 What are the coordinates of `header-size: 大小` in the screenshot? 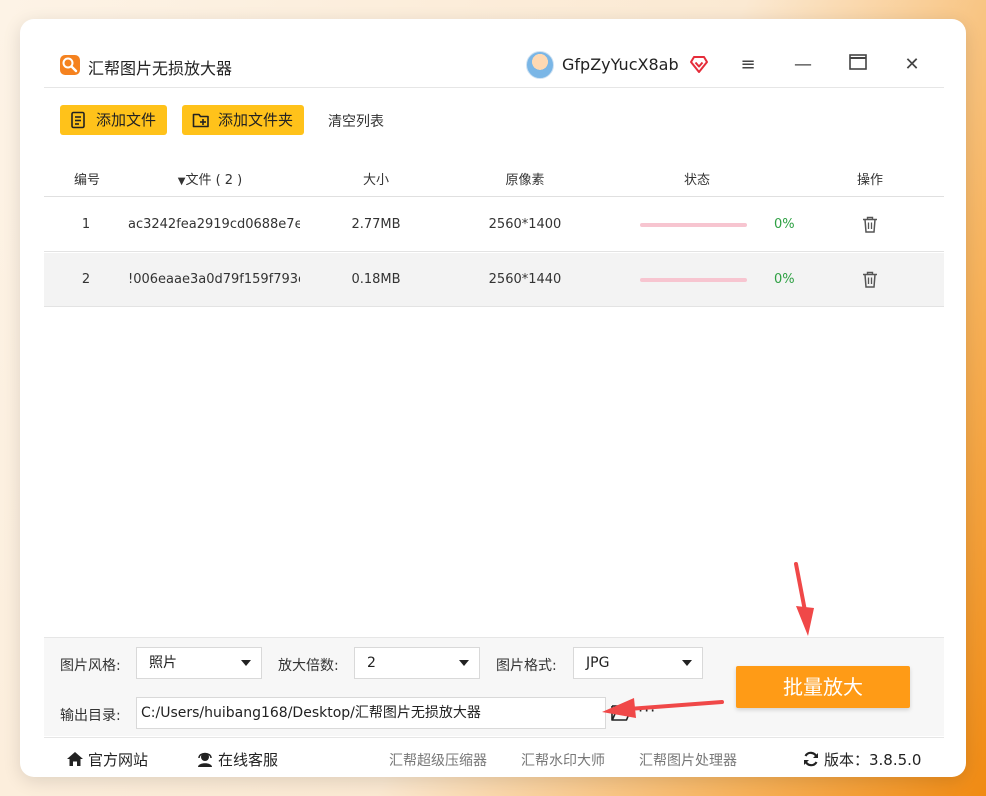 It's located at (375, 180).